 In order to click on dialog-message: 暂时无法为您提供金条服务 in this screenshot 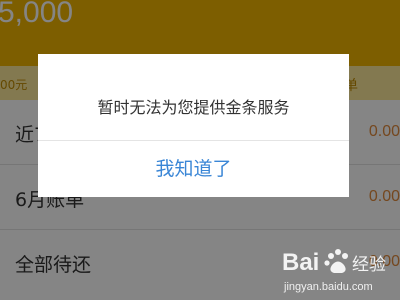, I will do `click(193, 107)`.